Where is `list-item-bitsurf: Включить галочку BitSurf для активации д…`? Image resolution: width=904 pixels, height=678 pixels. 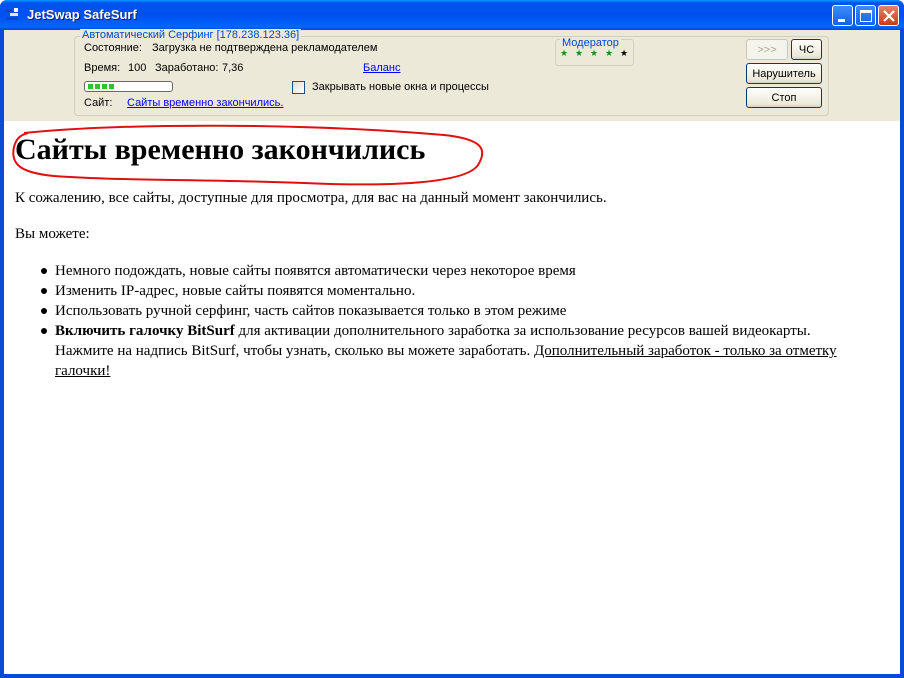
list-item-bitsurf: Включить галочку BitSurf для активации д… is located at coordinates (468, 351).